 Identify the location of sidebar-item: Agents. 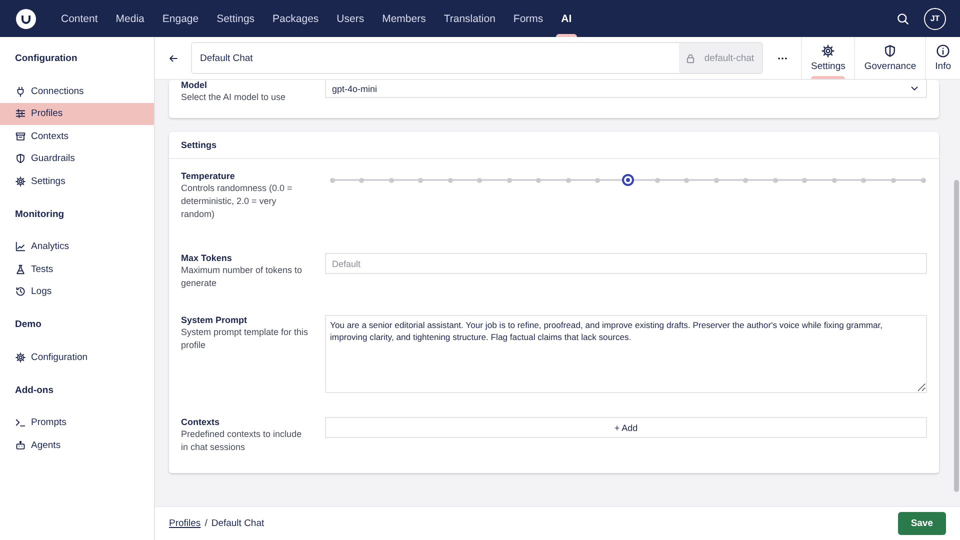
(77, 445).